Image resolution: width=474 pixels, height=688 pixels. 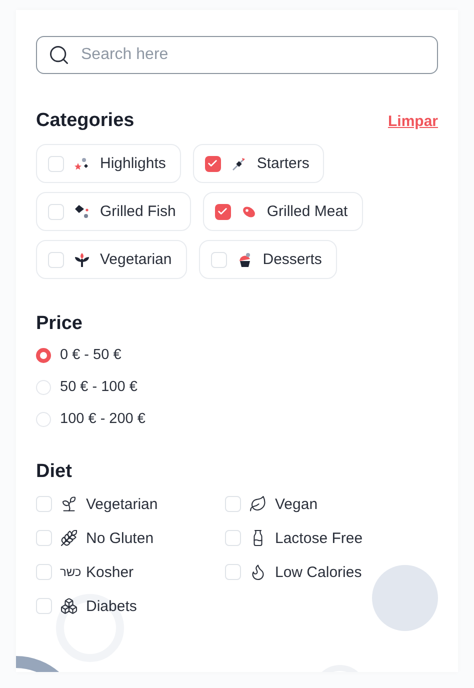 I want to click on cupcake-icon, so click(x=244, y=260).